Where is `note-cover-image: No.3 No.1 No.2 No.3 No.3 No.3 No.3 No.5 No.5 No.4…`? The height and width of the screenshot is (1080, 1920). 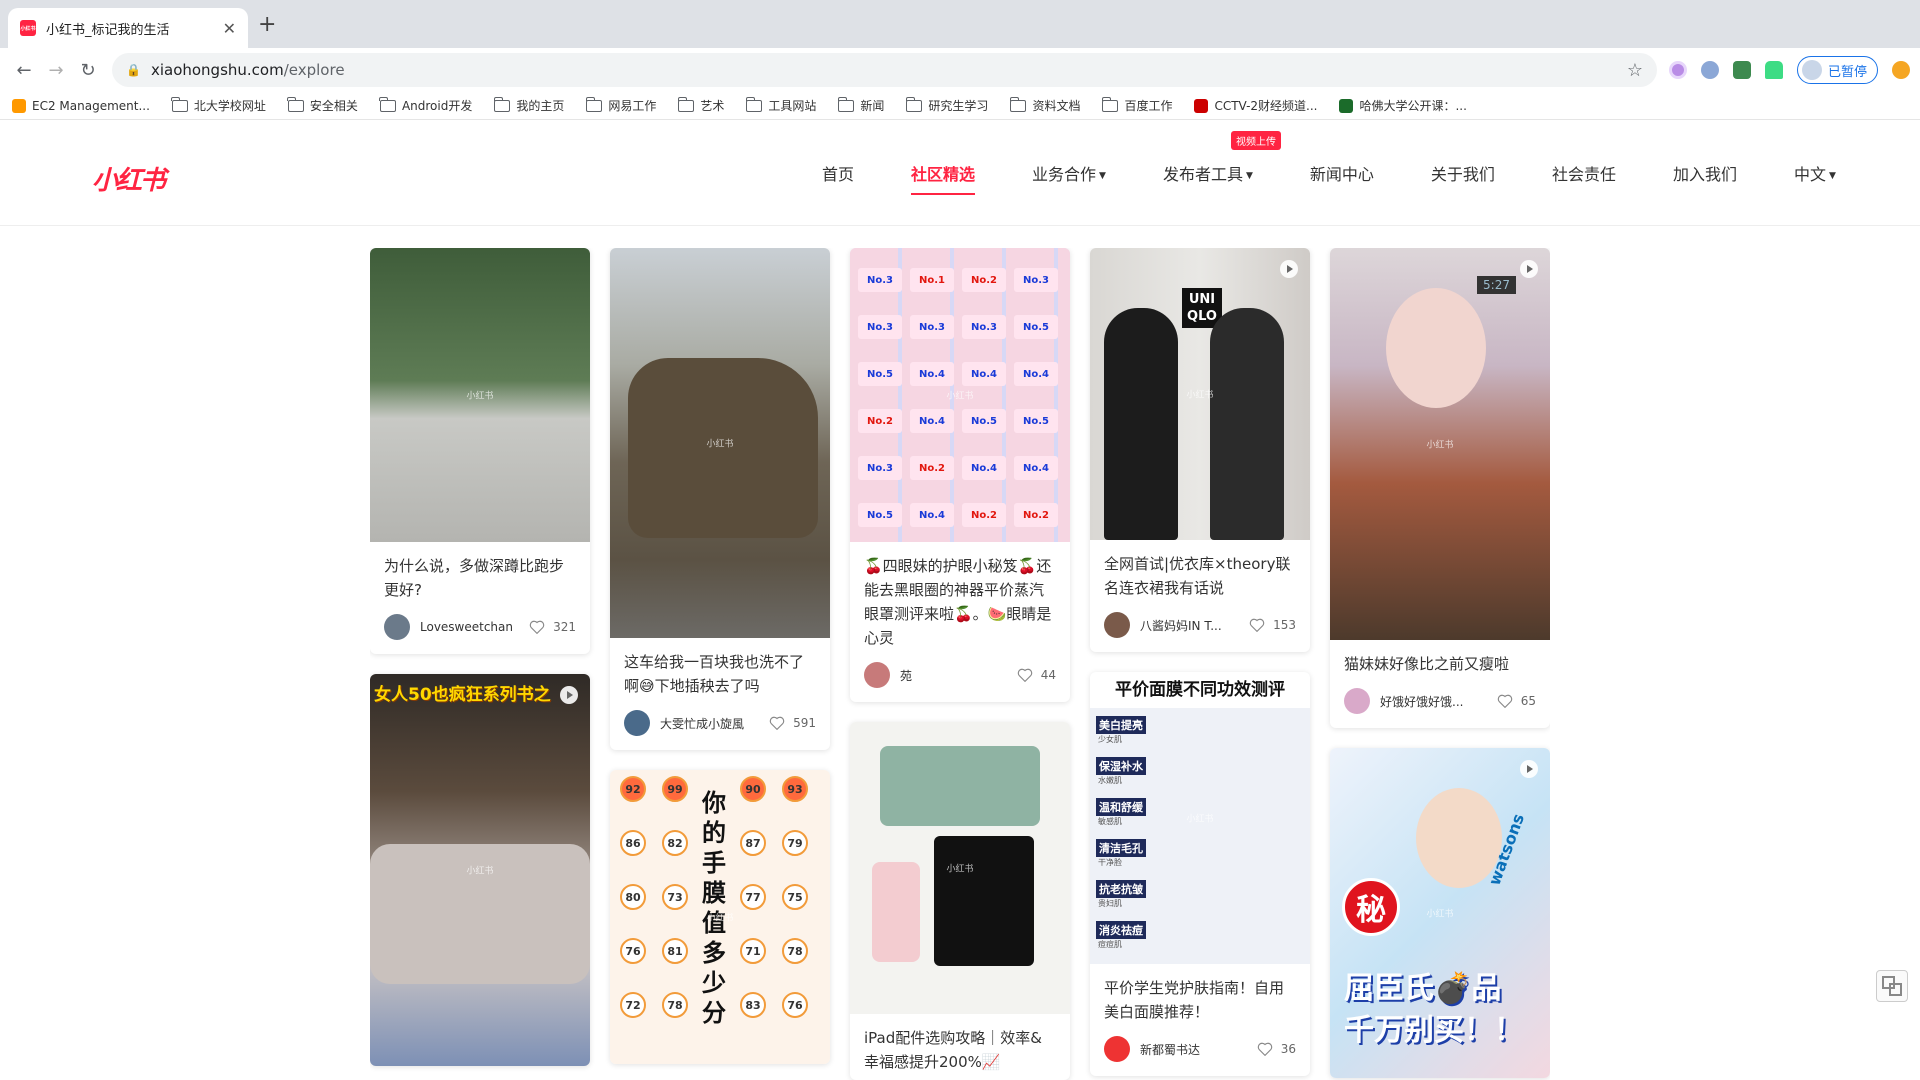 note-cover-image: No.3 No.1 No.2 No.3 No.3 No.3 No.3 No.5 No.5 No.4… is located at coordinates (960, 395).